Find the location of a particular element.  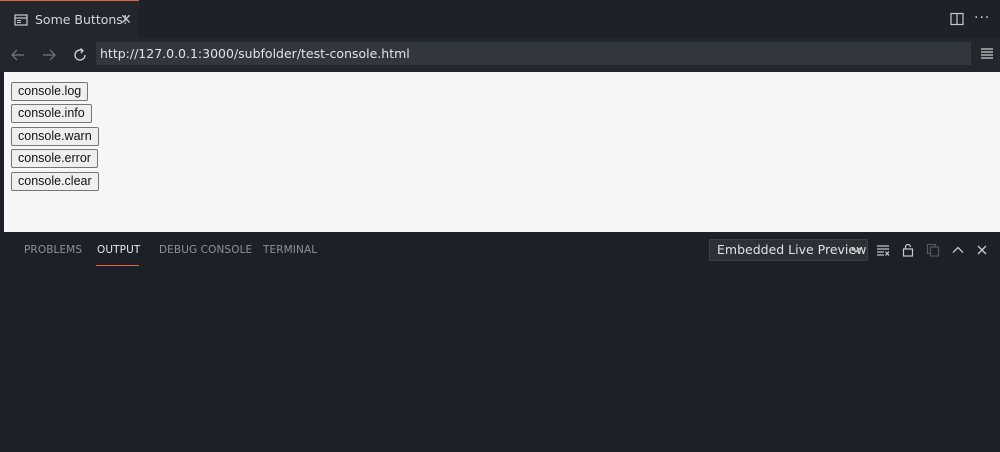

chevron-down-icon is located at coordinates (856, 250).